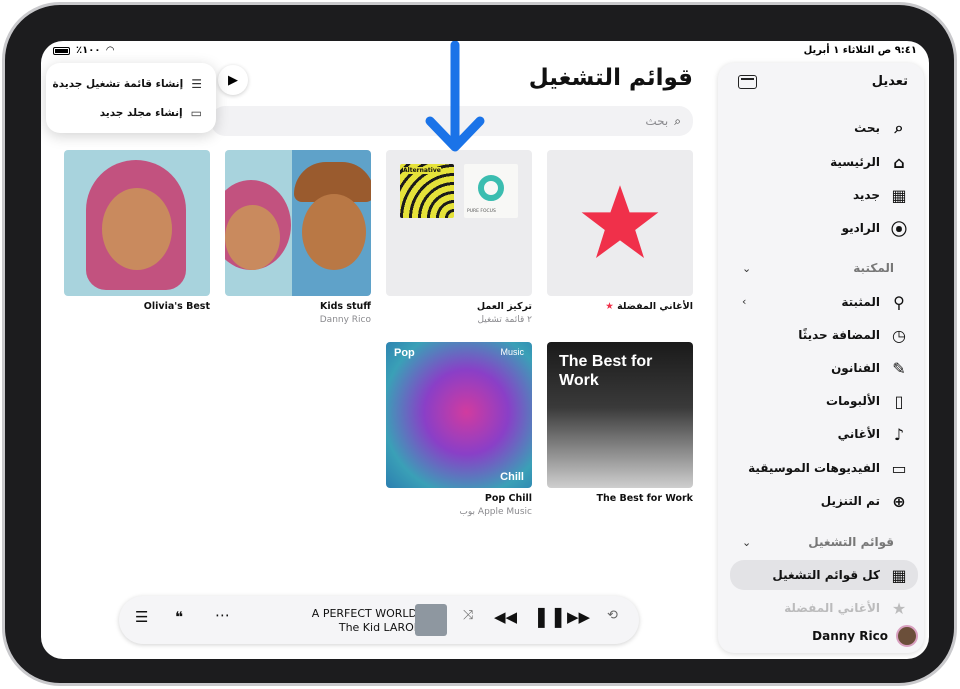 The width and height of the screenshot is (960, 689). I want to click on previous-icon: ◀◀, so click(505, 617).